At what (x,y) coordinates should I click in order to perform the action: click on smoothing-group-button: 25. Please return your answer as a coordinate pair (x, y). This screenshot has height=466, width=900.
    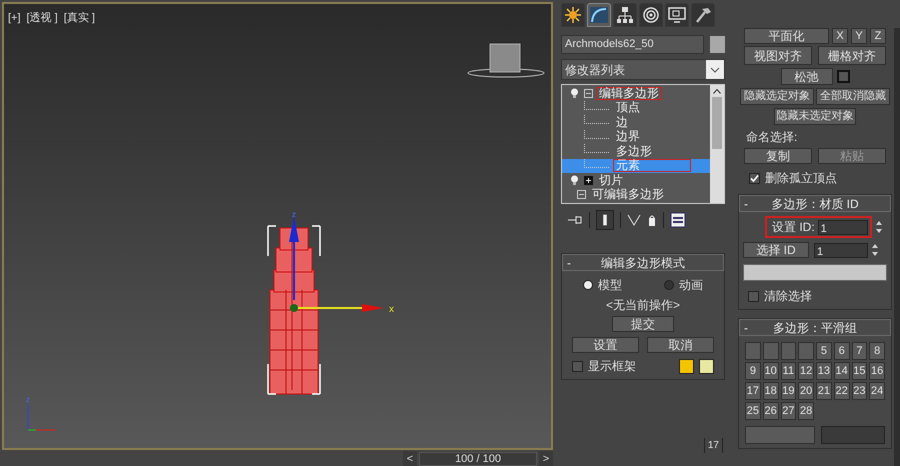
    Looking at the image, I should click on (753, 411).